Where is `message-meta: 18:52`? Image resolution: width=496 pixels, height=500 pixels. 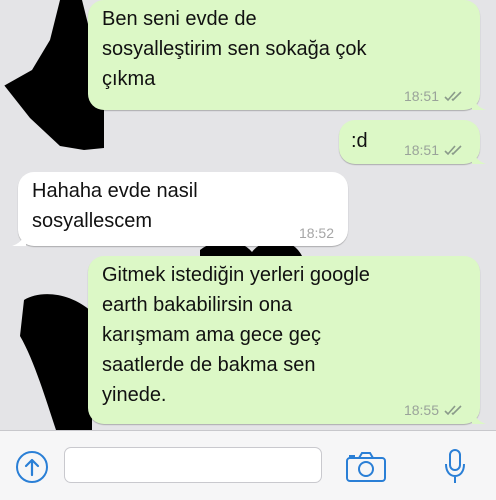 message-meta: 18:52 is located at coordinates (316, 233).